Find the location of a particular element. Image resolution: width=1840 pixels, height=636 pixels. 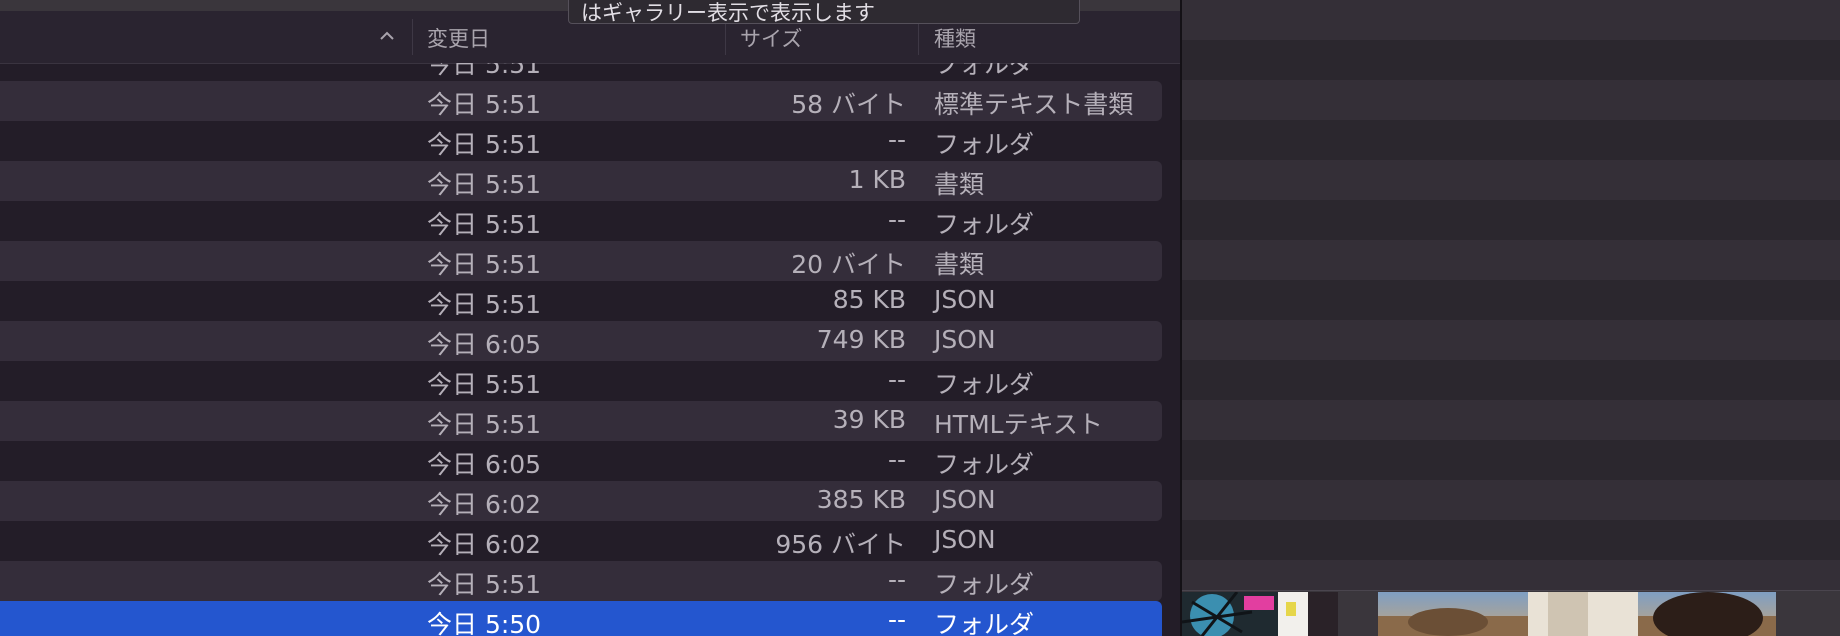

row-date: 今日 5:50 is located at coordinates (484, 623).